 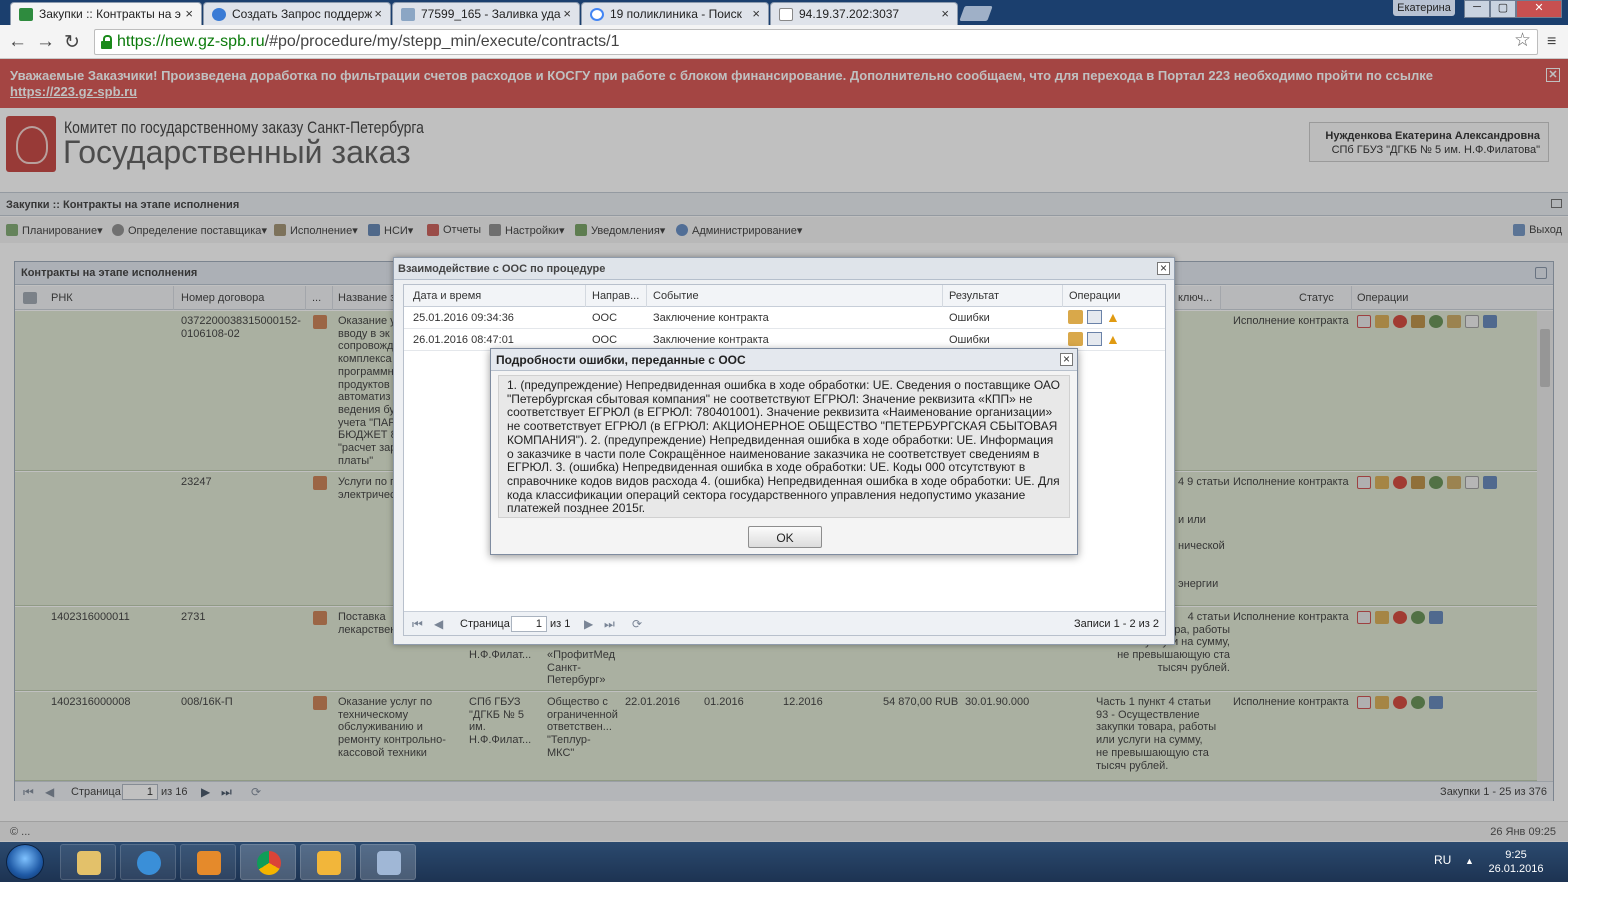 I want to click on ie-taskbar-button, so click(x=148, y=862).